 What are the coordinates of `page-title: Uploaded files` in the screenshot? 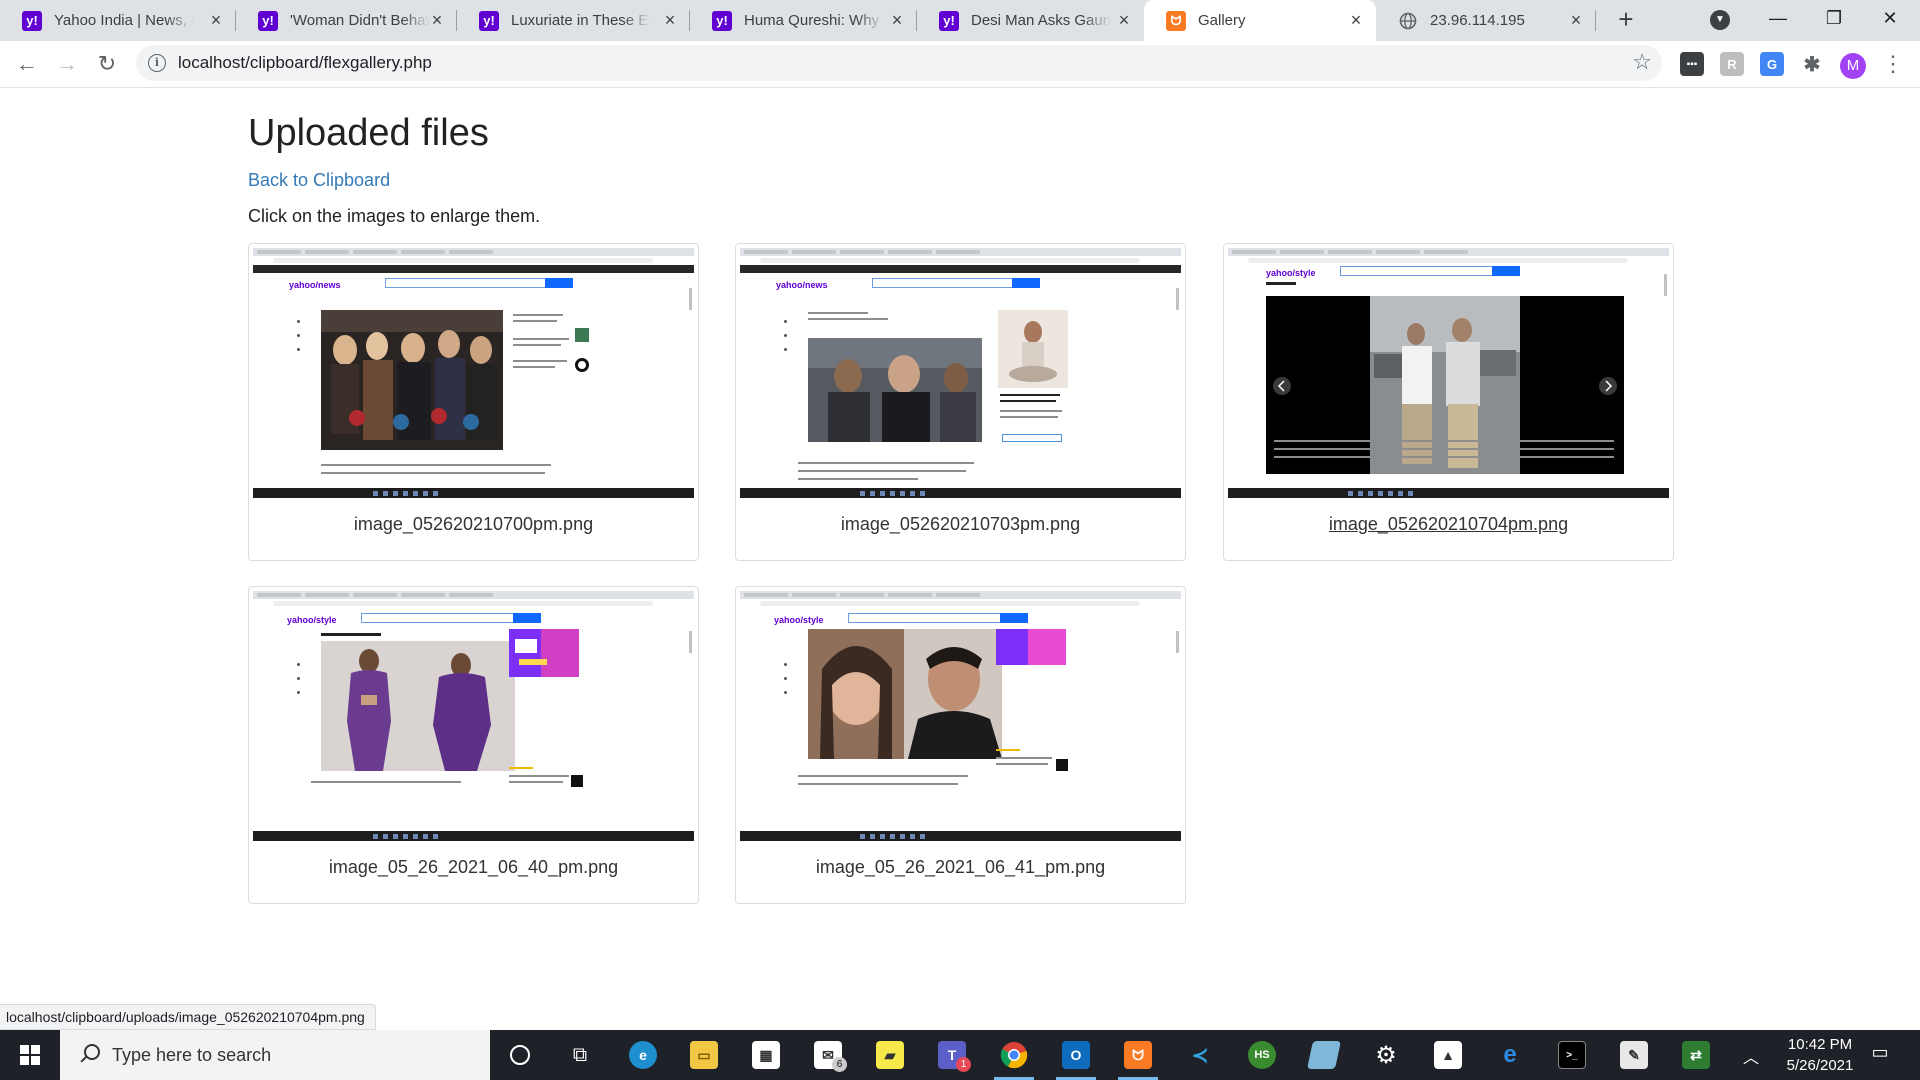 It's located at (368, 133).